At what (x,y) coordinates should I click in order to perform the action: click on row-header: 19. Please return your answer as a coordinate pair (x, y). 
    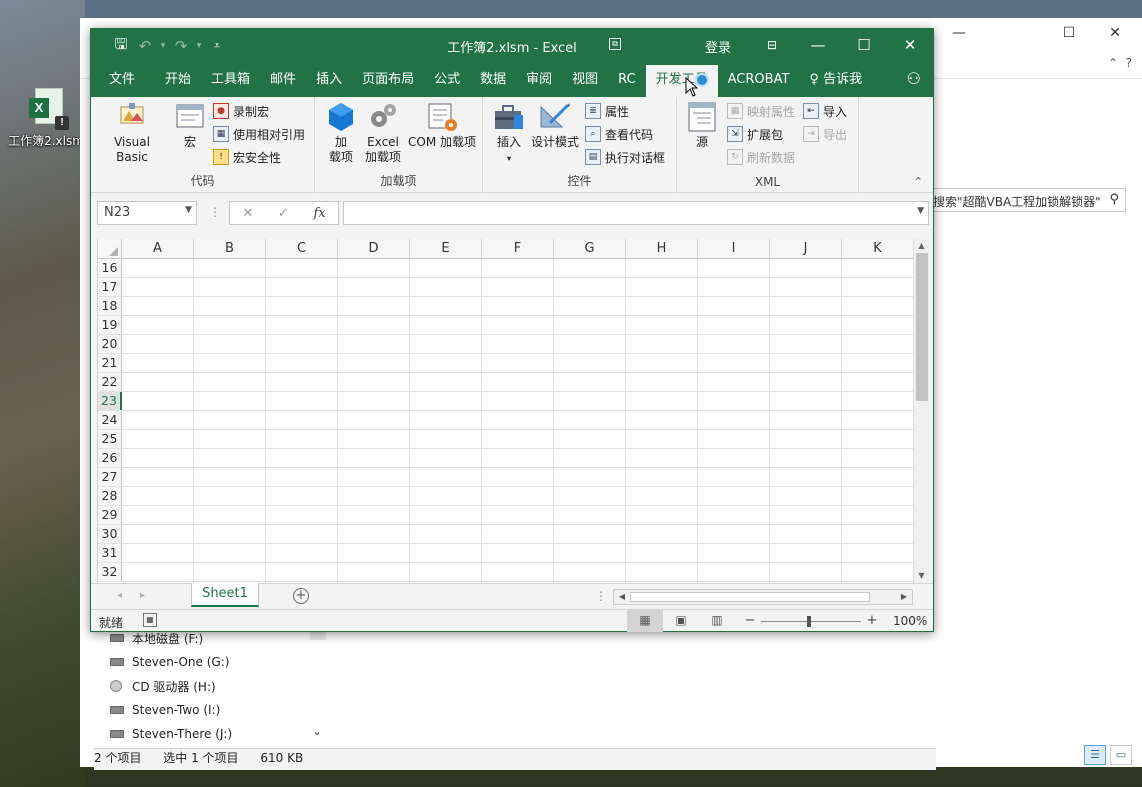
    Looking at the image, I should click on (110, 325).